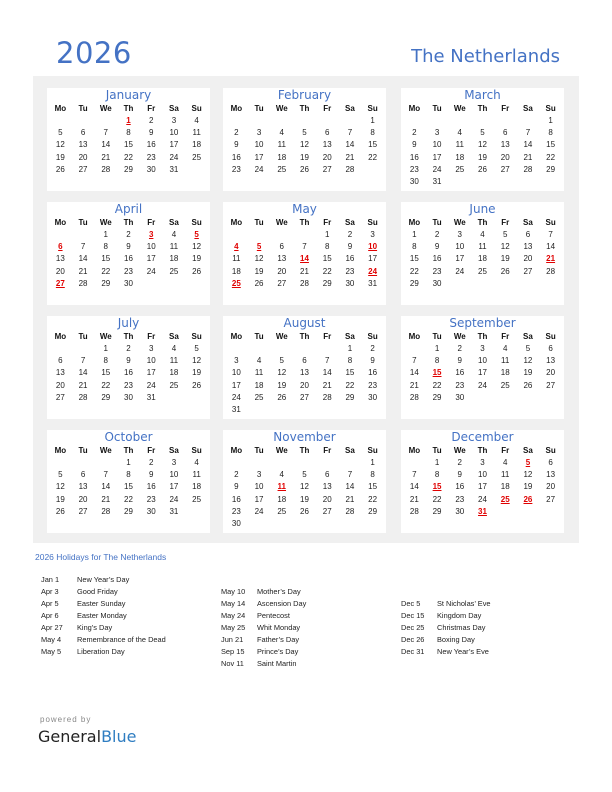  What do you see at coordinates (95, 627) in the screenshot?
I see `holiday-name: King’s Day` at bounding box center [95, 627].